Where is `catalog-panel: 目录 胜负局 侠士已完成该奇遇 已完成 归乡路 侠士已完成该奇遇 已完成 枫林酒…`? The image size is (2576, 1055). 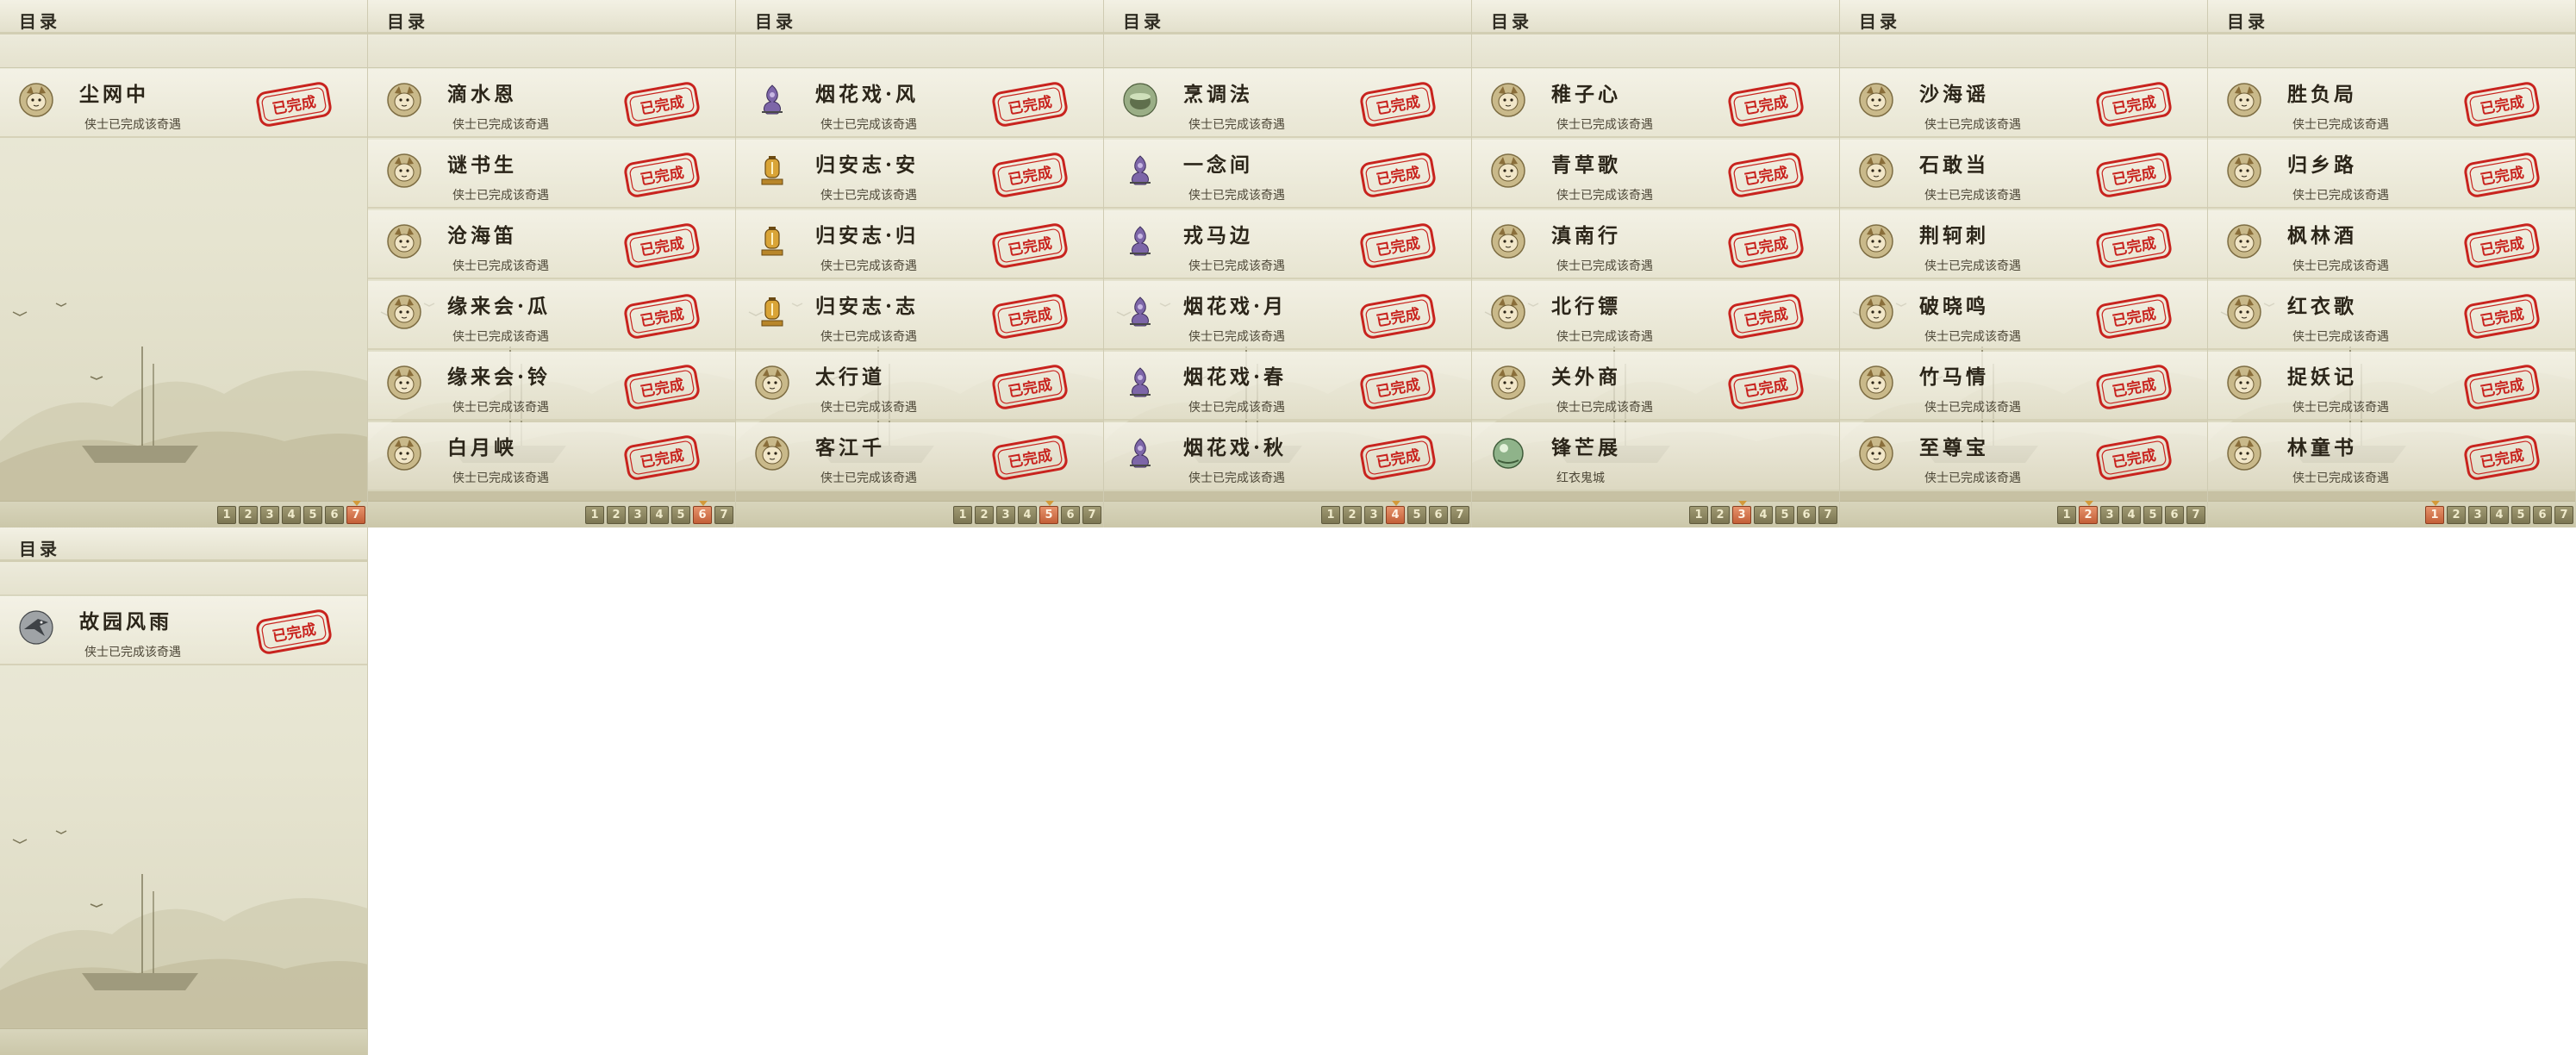 catalog-panel: 目录 胜负局 侠士已完成该奇遇 已完成 归乡路 侠士已完成该奇遇 已完成 枫林酒… is located at coordinates (2392, 264).